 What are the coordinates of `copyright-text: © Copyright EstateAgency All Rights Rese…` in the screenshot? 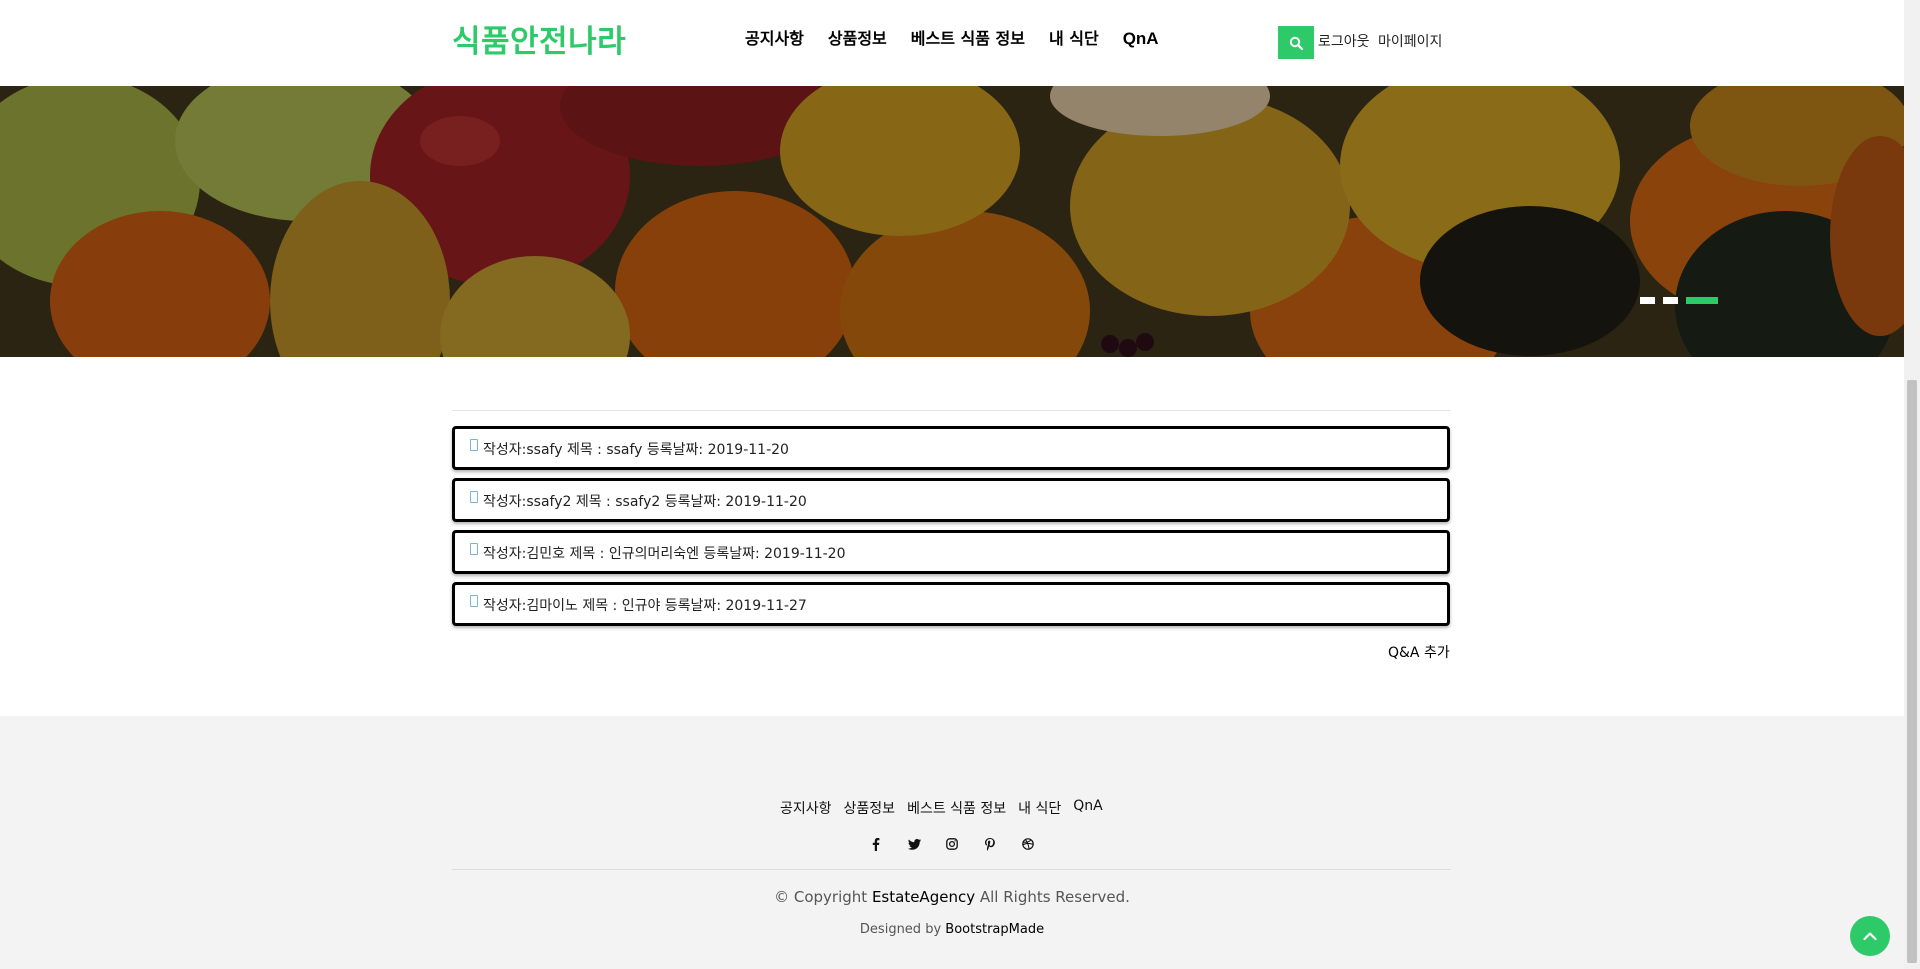 It's located at (952, 897).